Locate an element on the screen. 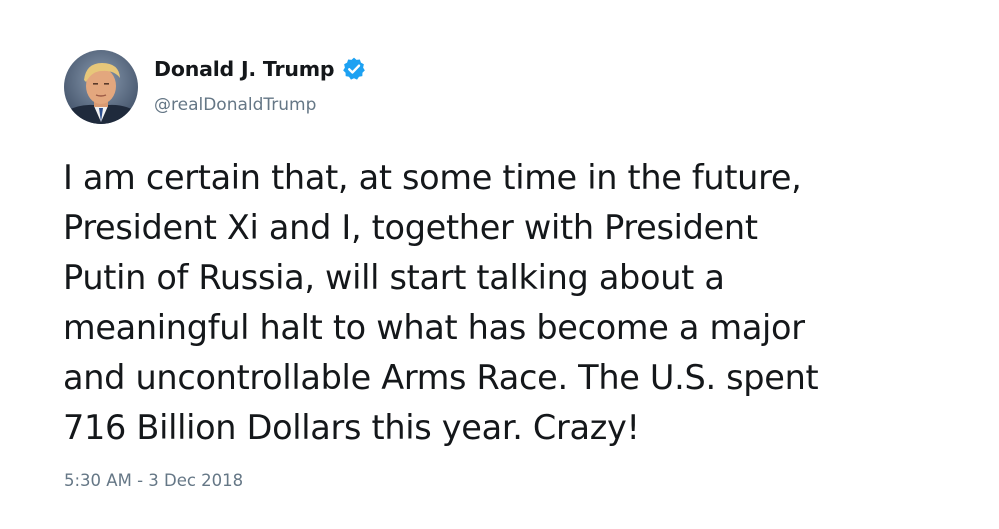  tweet-text-line: 716 Billion Dollars this year. Crazy! is located at coordinates (351, 427).